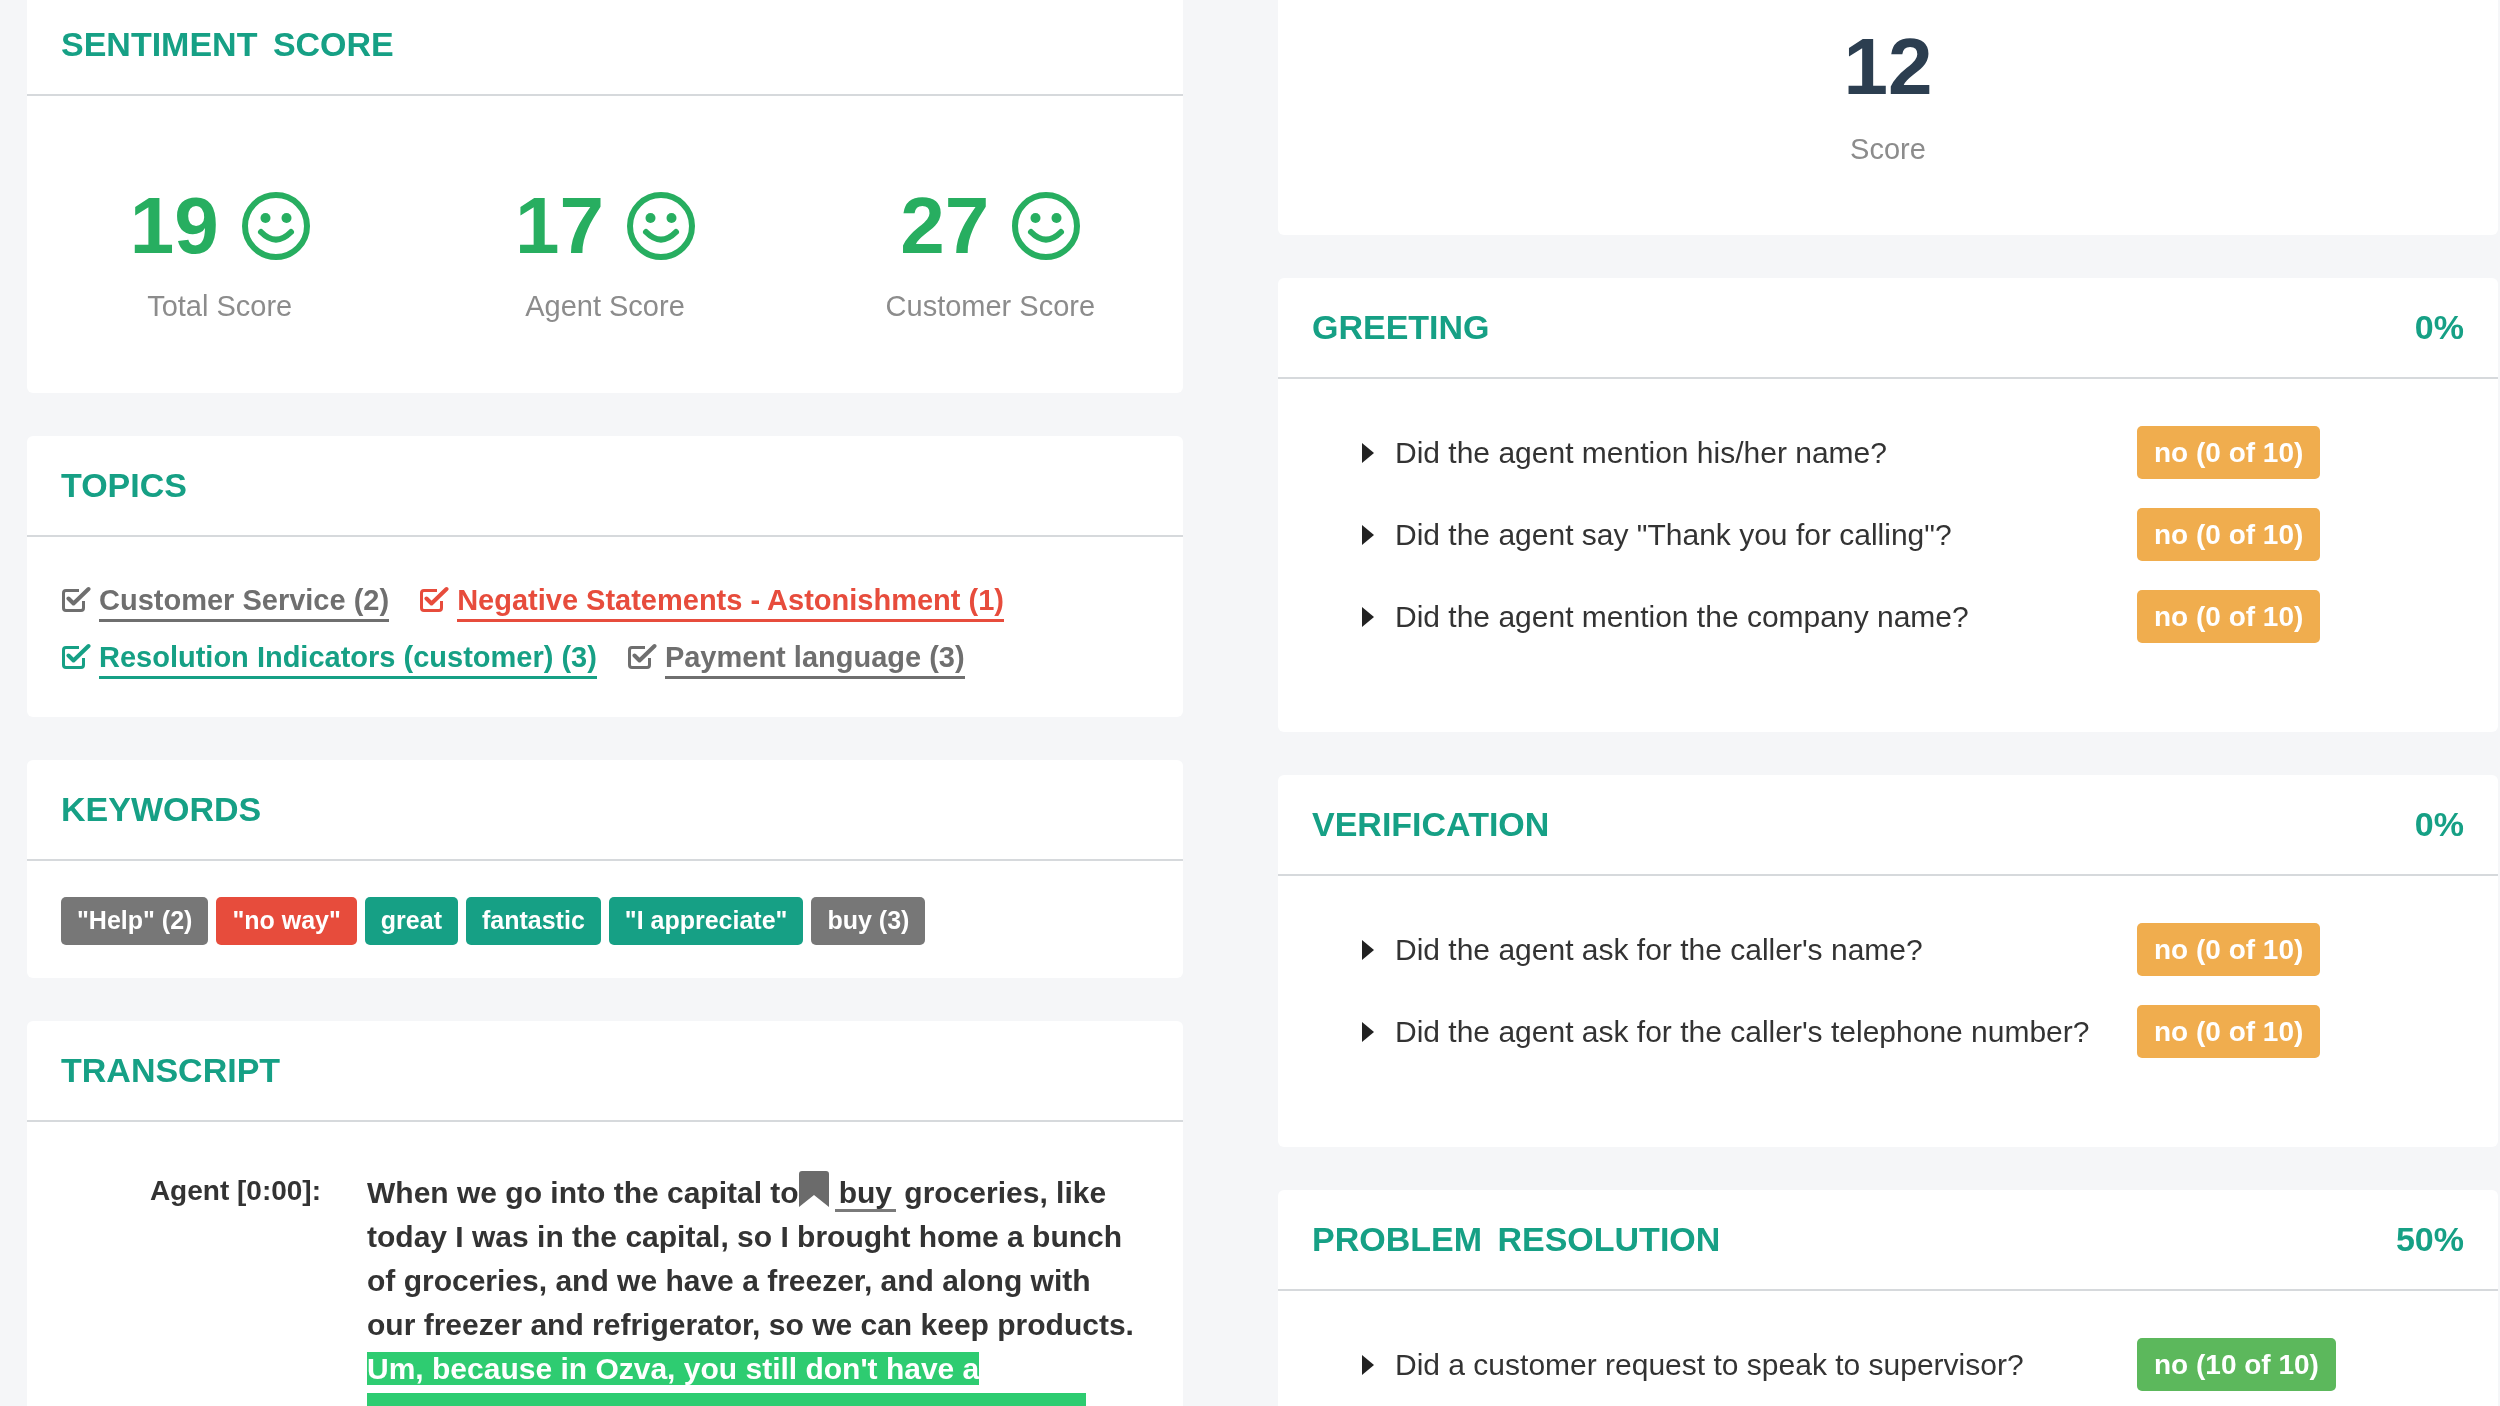 The height and width of the screenshot is (1406, 2500). Describe the element at coordinates (1888, 67) in the screenshot. I see `score-value: 12` at that location.